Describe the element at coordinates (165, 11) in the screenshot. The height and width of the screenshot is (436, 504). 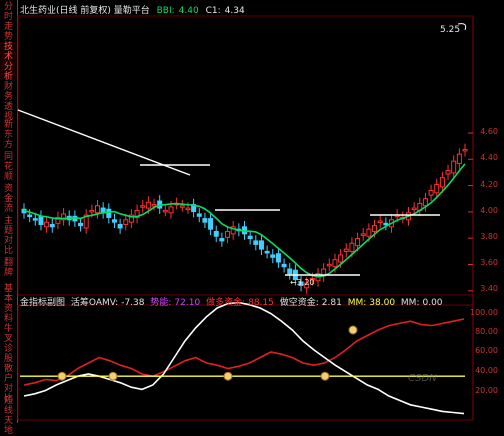
I see `bbi-label: BBI:` at that location.